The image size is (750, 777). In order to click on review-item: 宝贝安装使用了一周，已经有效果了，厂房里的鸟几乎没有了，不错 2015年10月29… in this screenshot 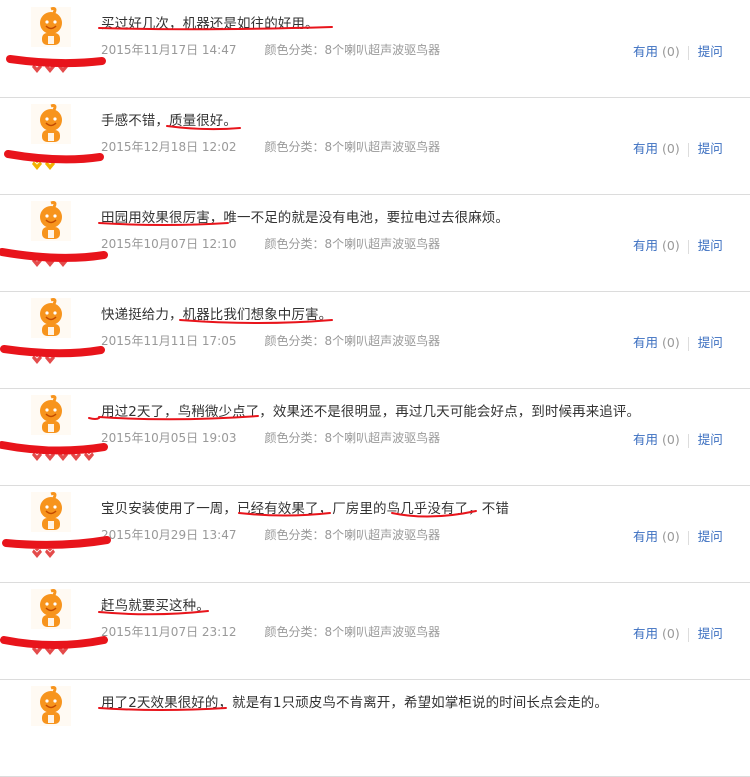, I will do `click(375, 534)`.